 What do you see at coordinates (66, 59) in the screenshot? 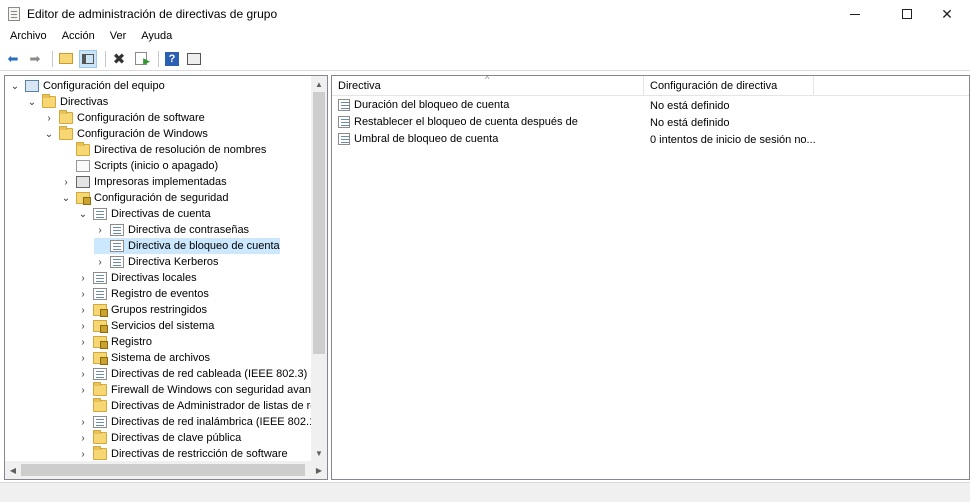
I see `up-folder-icon` at bounding box center [66, 59].